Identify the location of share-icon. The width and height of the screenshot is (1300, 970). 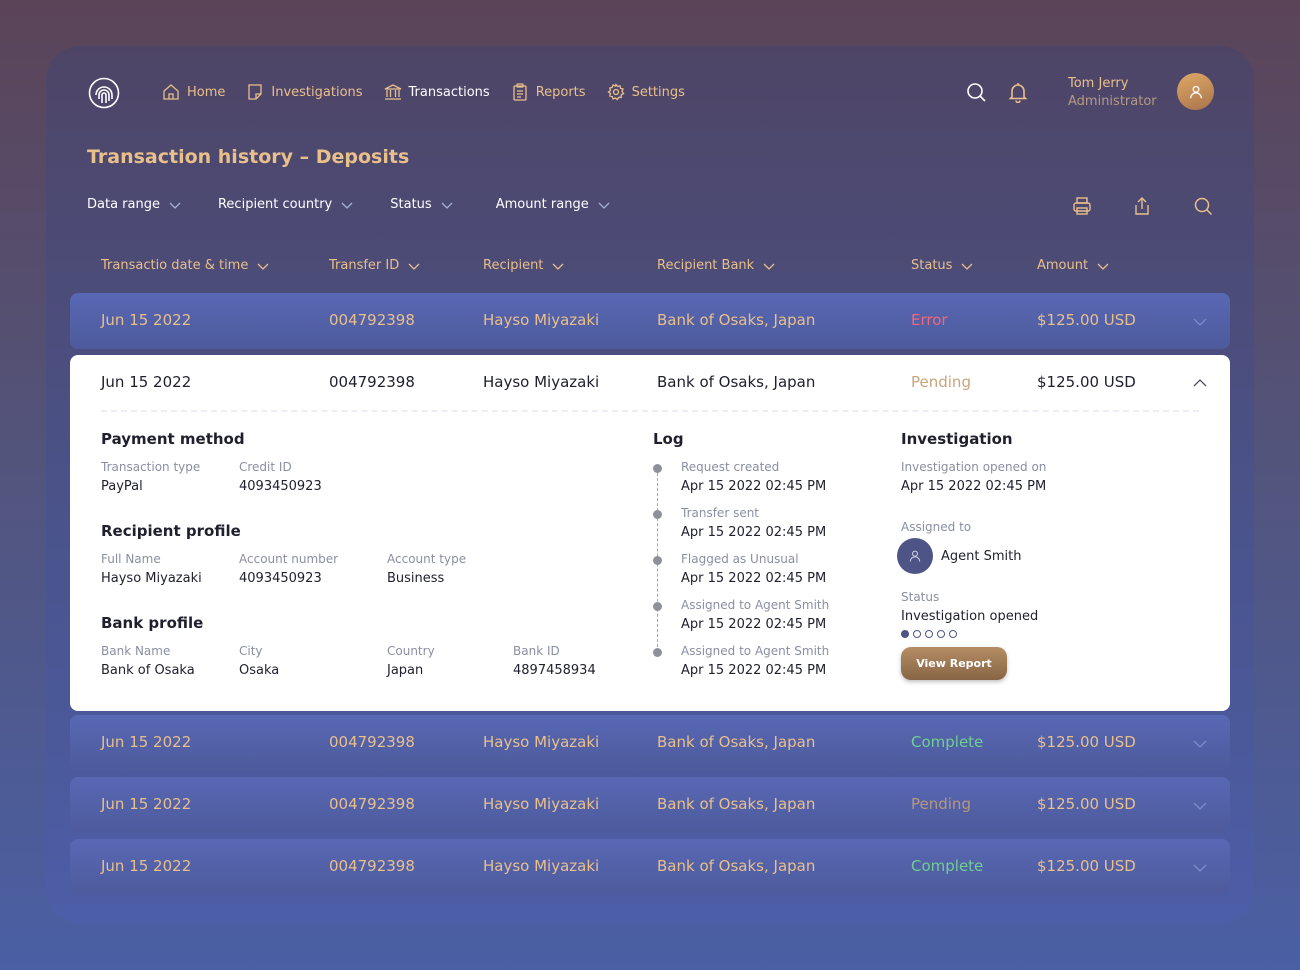
(1142, 206).